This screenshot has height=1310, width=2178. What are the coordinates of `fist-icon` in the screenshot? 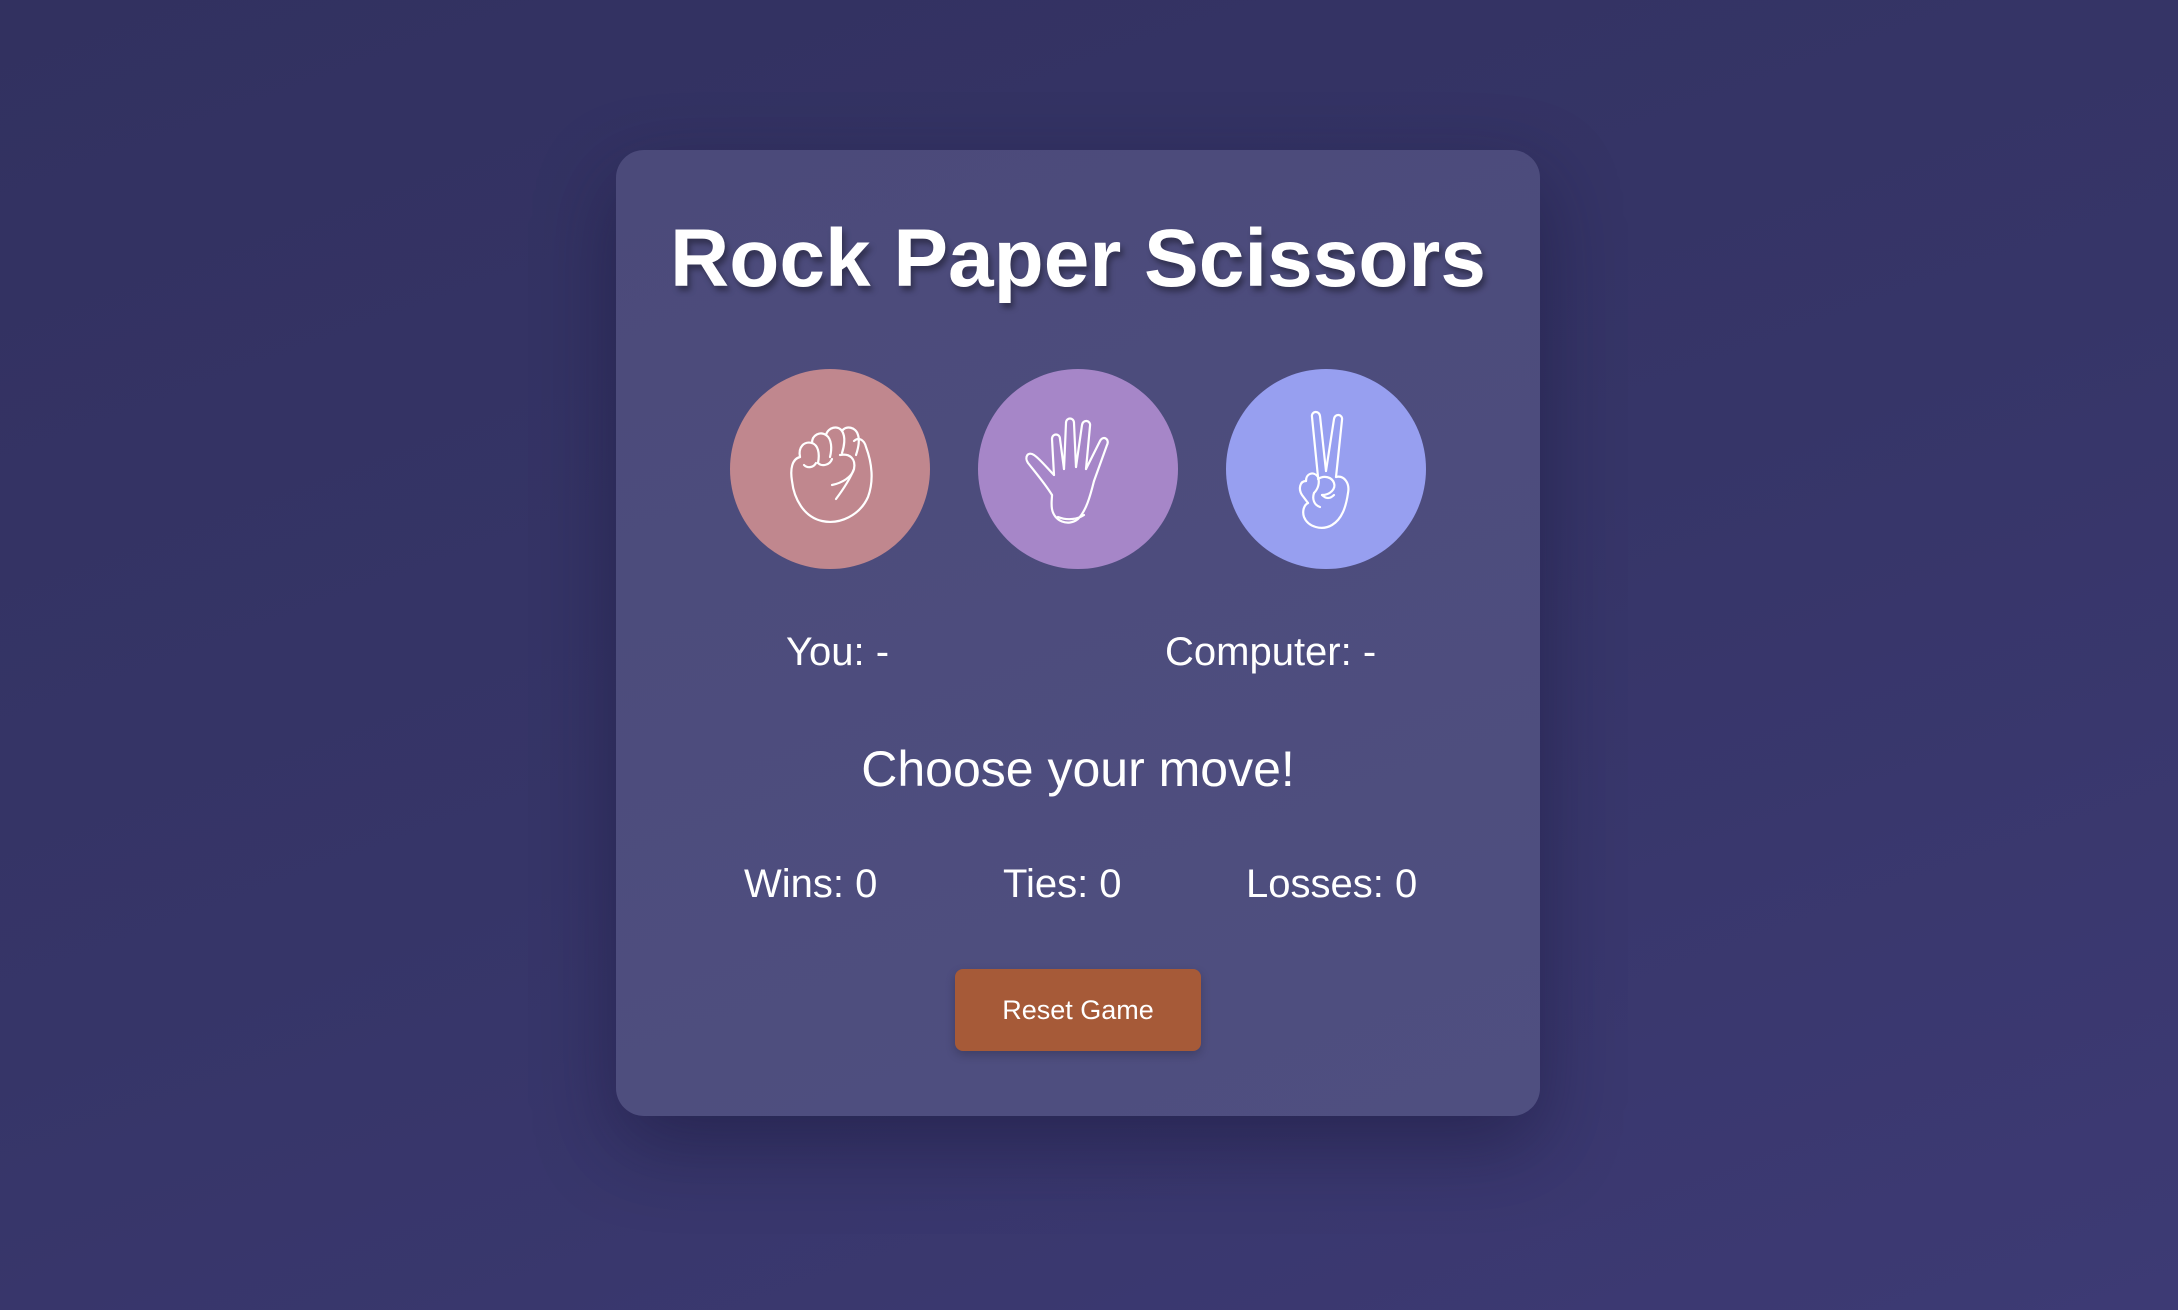 It's located at (831, 474).